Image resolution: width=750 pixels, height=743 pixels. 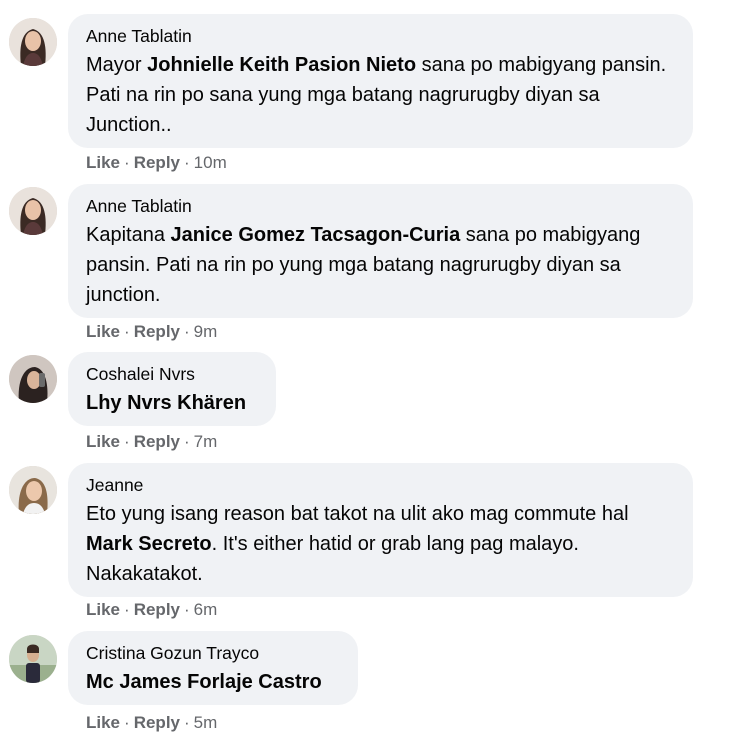 What do you see at coordinates (149, 544) in the screenshot?
I see `tagged-name: Mark Secreto` at bounding box center [149, 544].